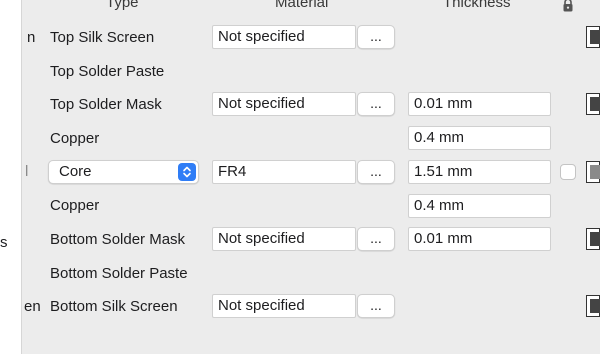 The height and width of the screenshot is (354, 600). Describe the element at coordinates (123, 172) in the screenshot. I see `layer-type-select: Core` at that location.